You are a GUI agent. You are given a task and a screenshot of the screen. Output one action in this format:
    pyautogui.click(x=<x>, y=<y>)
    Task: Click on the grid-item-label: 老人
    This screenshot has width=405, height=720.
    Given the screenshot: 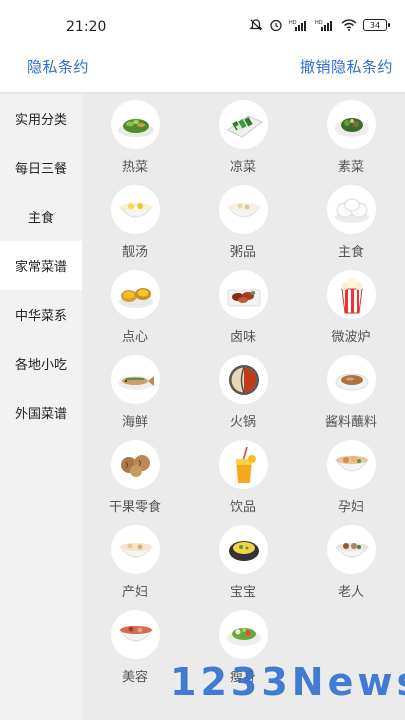 What is the action you would take?
    pyautogui.click(x=350, y=592)
    